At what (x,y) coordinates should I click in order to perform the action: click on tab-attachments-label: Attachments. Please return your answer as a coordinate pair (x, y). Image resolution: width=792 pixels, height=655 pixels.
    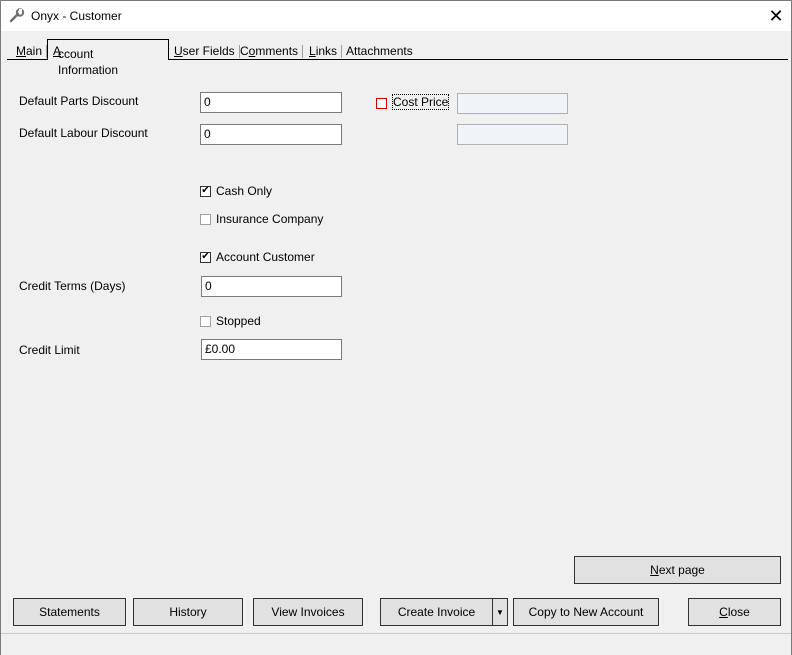
    Looking at the image, I should click on (379, 51).